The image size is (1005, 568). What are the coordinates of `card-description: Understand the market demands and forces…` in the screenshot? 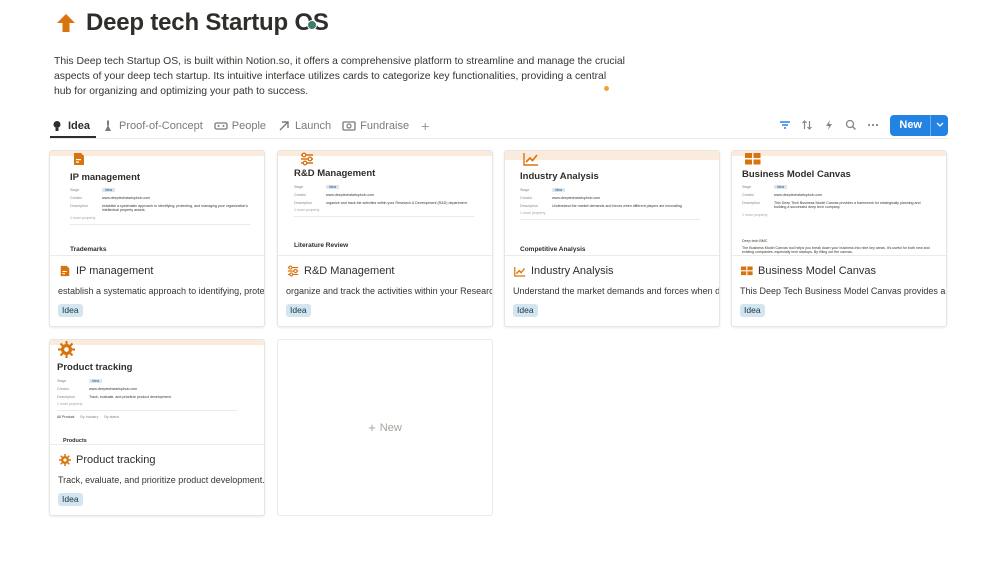 It's located at (616, 291).